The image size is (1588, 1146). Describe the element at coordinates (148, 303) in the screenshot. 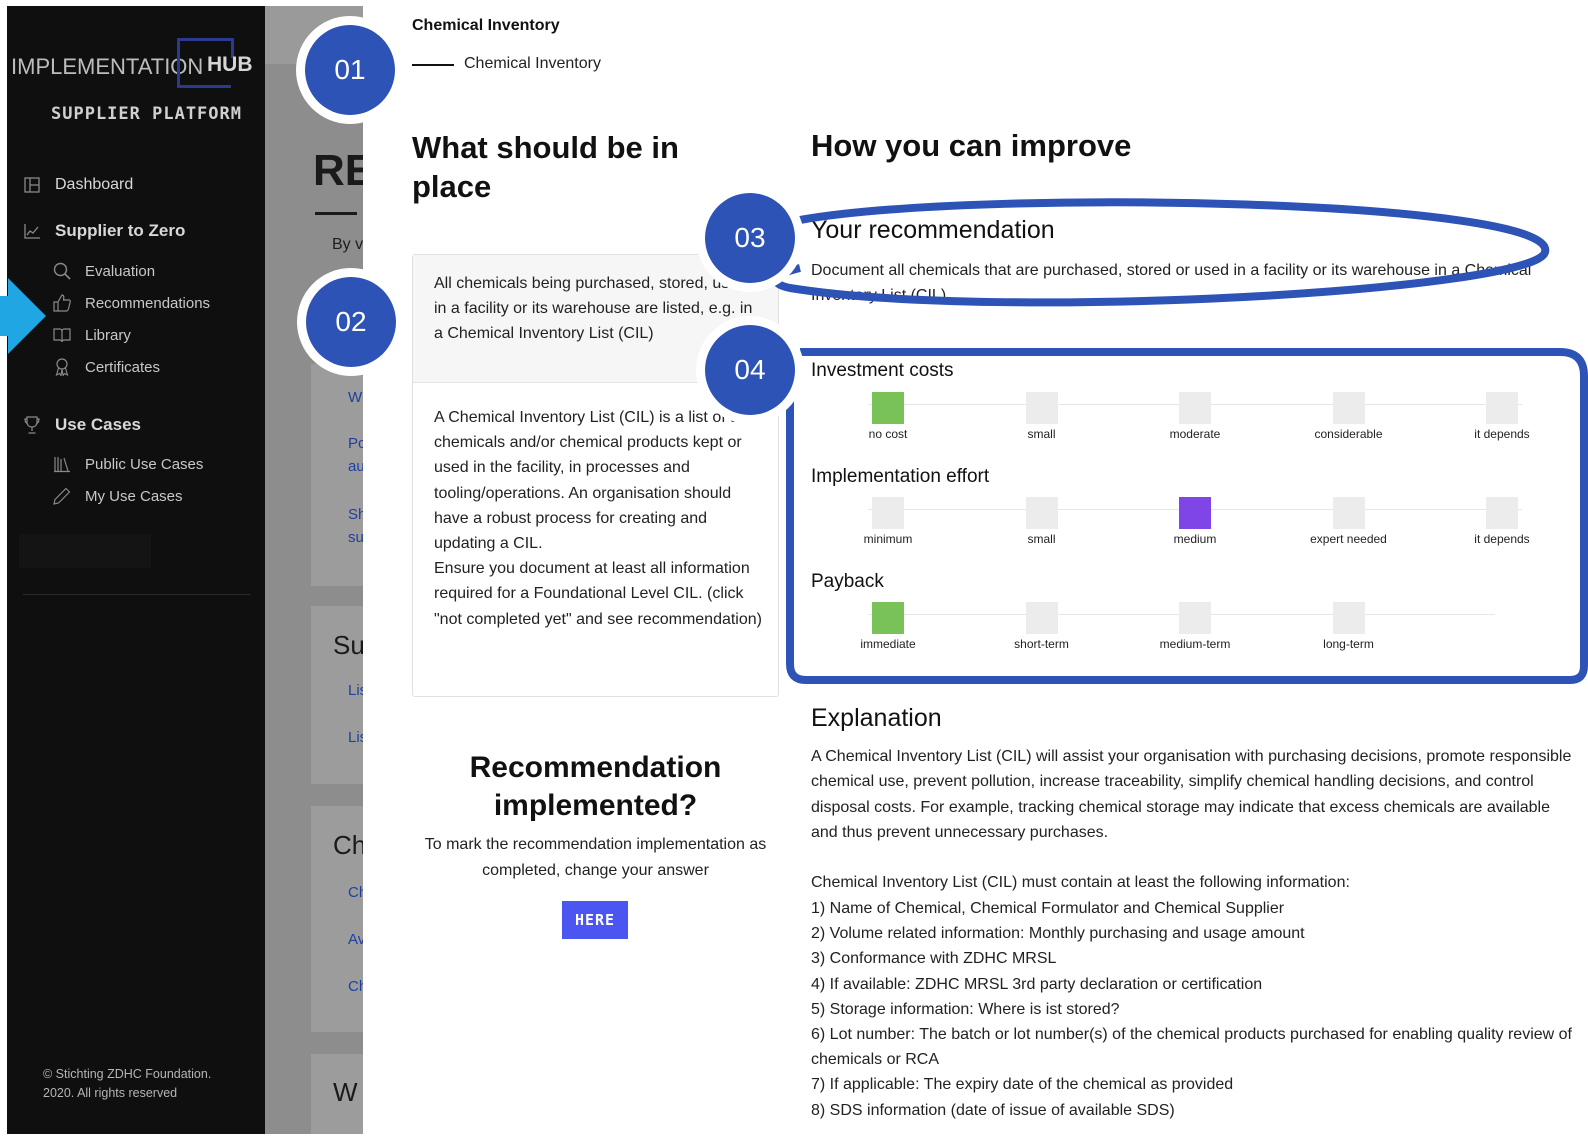

I see `nav-recommendations-label: Recommendations` at that location.